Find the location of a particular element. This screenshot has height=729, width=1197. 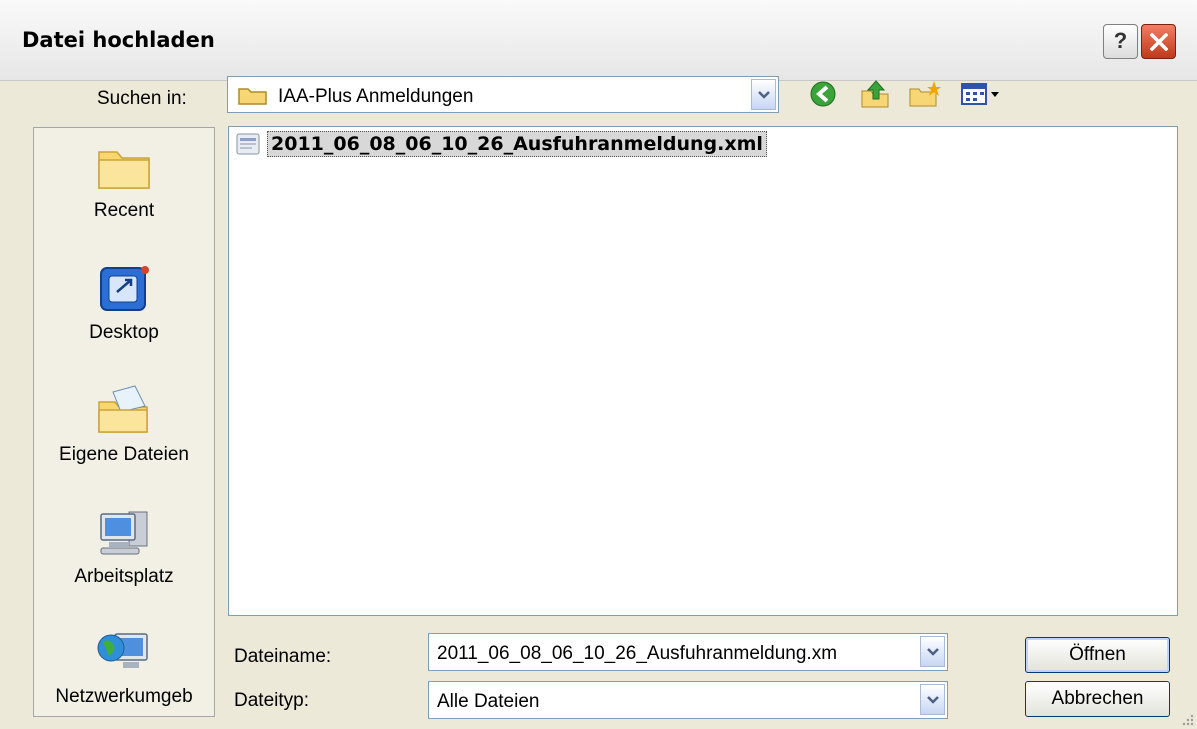

title-bar: Datei hochladen ? is located at coordinates (598, 40).